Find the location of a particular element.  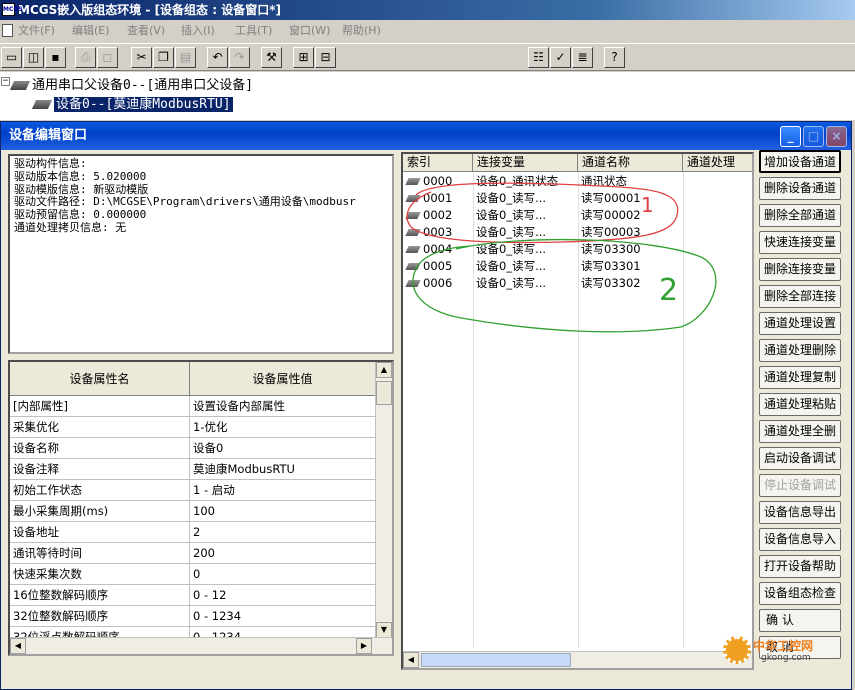

channel-row: 0002 设备0_读写... 读写00002 is located at coordinates (577, 215).